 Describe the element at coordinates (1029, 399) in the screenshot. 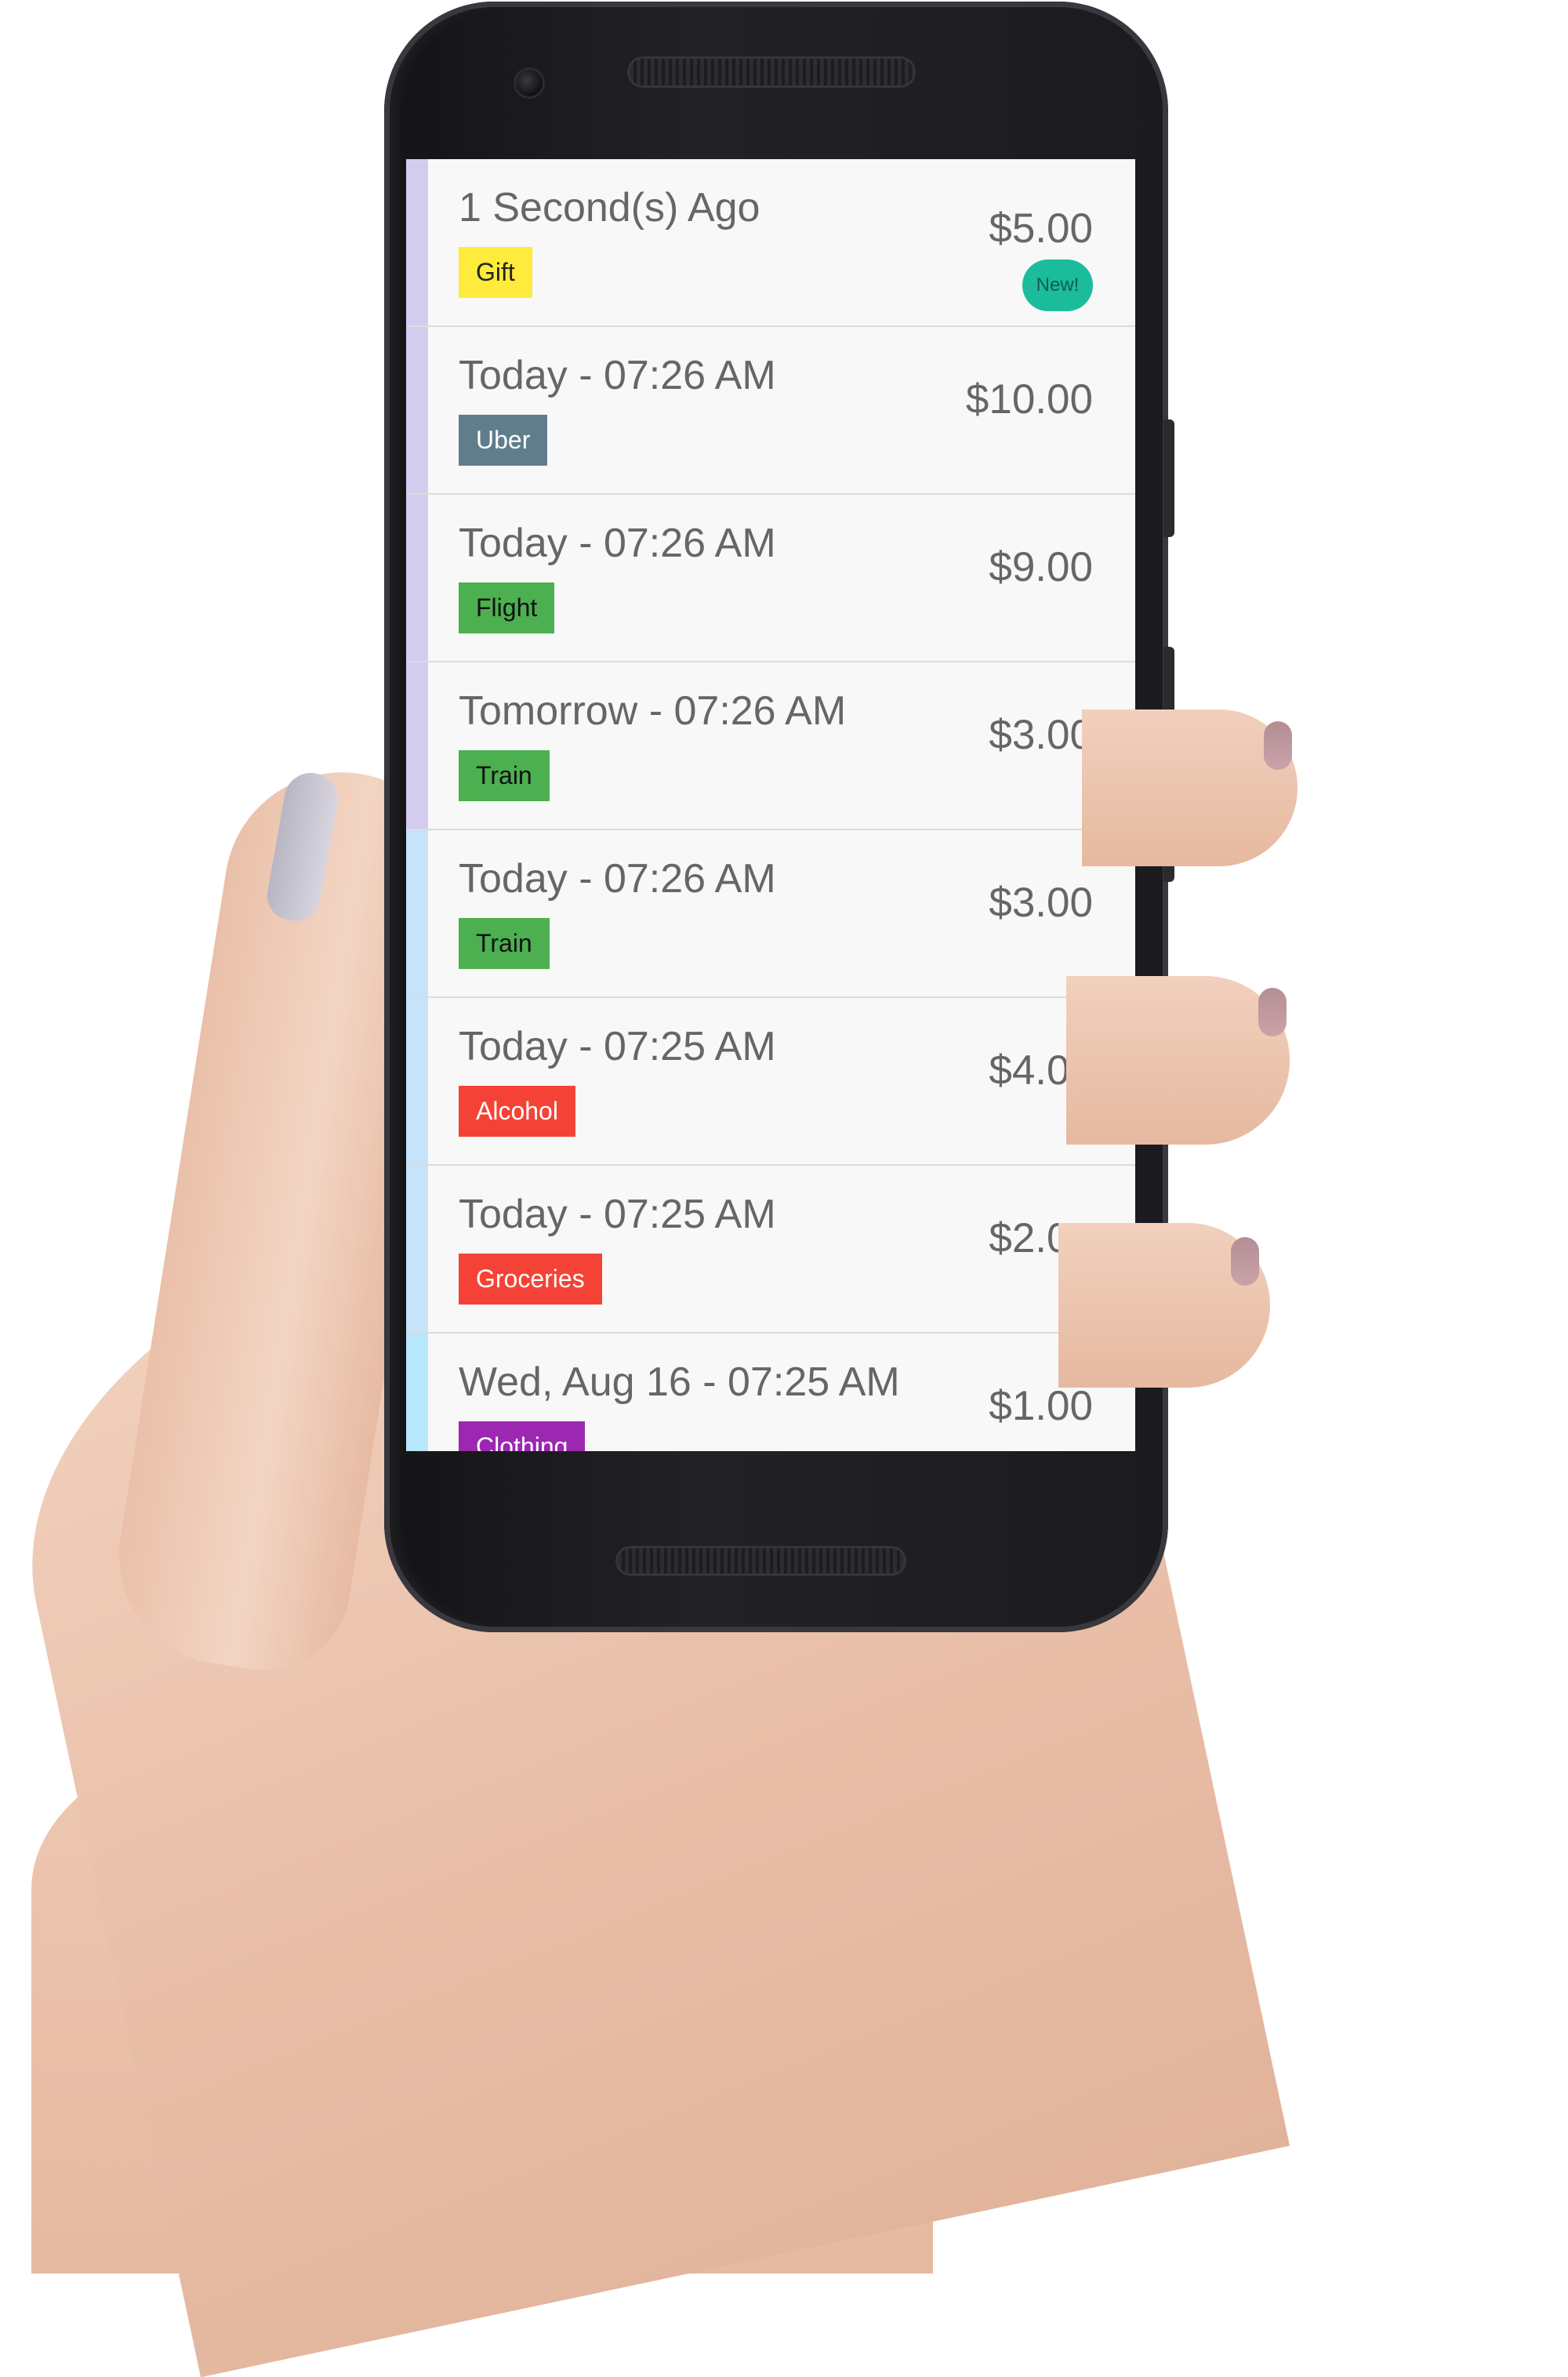

I see `transaction-amount: $10.00` at that location.